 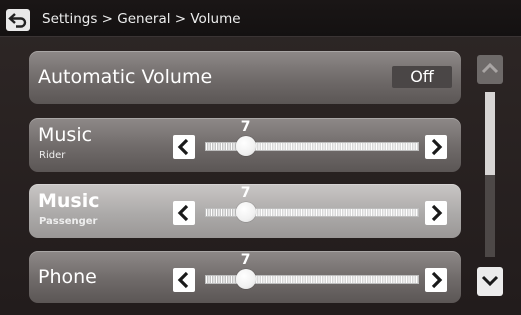 What do you see at coordinates (52, 155) in the screenshot?
I see `music-rider-subtitle: Rider` at bounding box center [52, 155].